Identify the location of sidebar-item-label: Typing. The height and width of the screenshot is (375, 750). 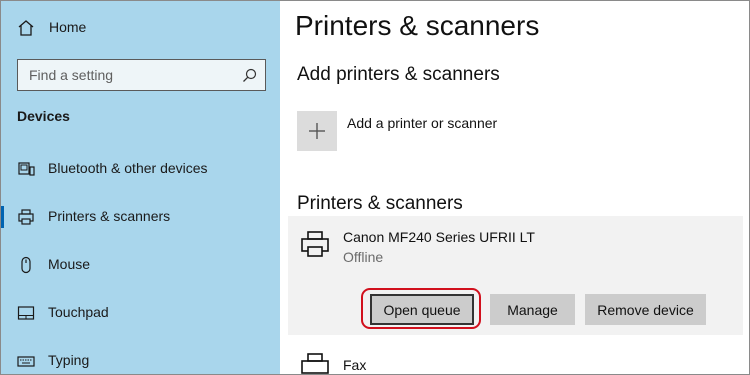
(69, 360).